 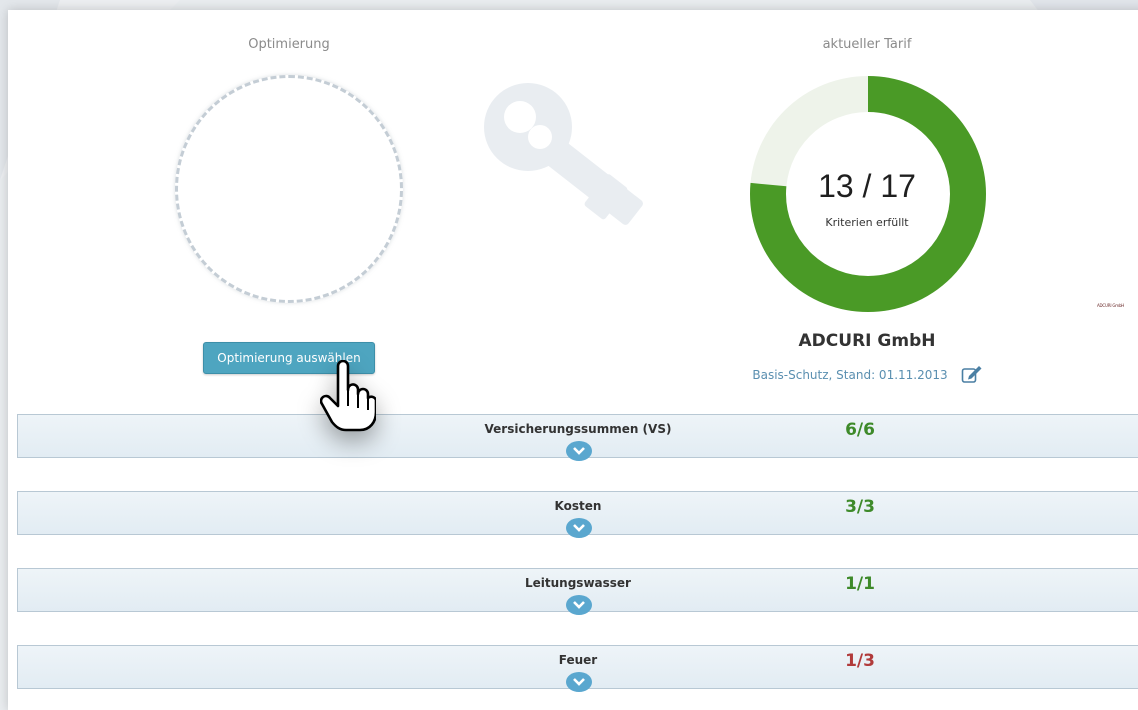 What do you see at coordinates (867, 341) in the screenshot?
I see `company-name: ADCURI GmbH` at bounding box center [867, 341].